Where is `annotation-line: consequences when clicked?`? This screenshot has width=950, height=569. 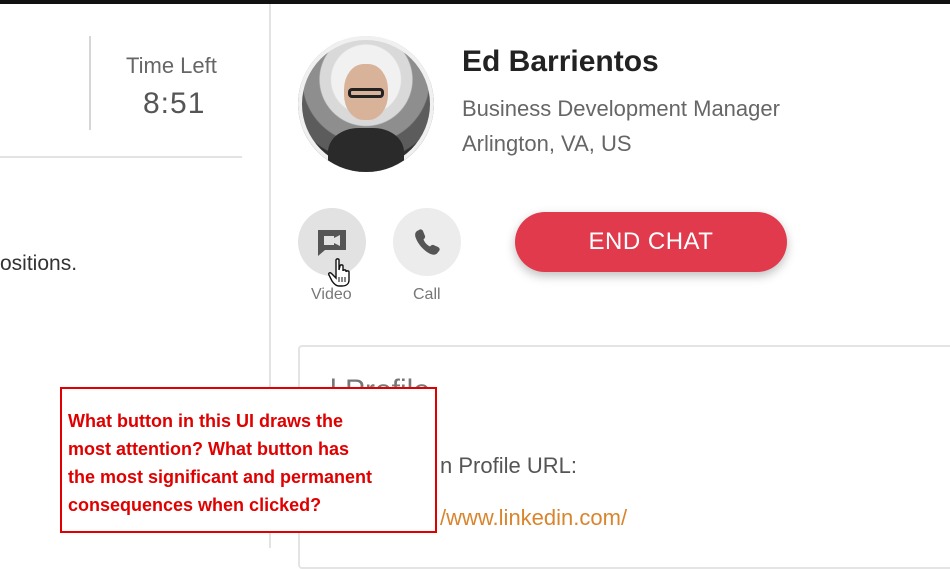 annotation-line: consequences when clicked? is located at coordinates (195, 505).